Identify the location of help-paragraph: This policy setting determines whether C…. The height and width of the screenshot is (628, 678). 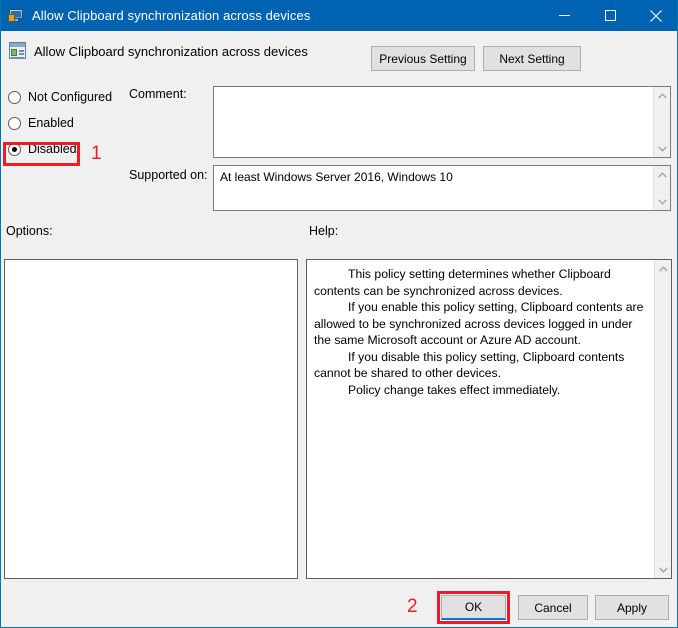
(462, 282).